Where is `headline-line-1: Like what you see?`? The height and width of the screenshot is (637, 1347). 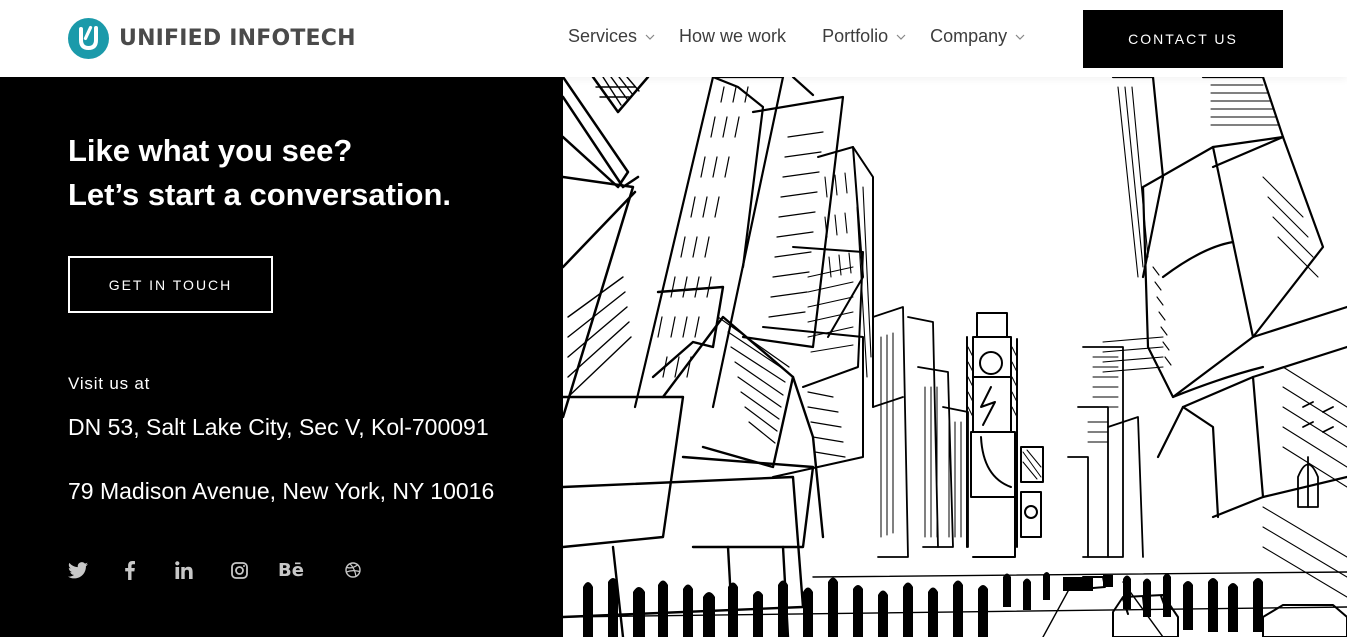
headline-line-1: Like what you see? is located at coordinates (210, 150).